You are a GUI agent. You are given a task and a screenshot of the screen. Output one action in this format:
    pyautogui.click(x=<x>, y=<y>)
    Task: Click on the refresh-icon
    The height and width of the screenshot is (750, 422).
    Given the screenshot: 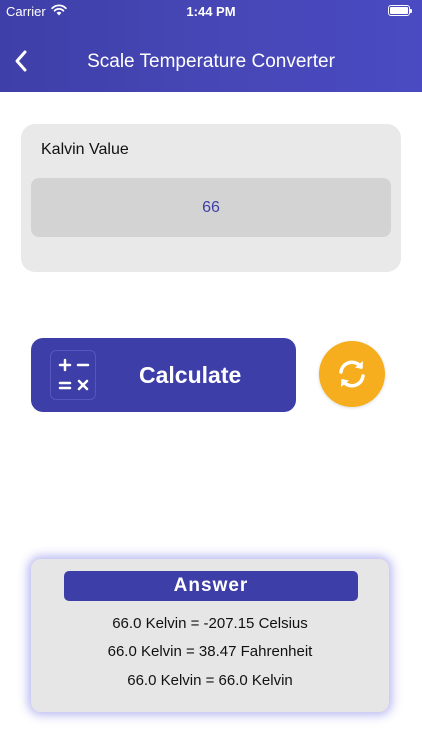 What is the action you would take?
    pyautogui.click(x=352, y=374)
    